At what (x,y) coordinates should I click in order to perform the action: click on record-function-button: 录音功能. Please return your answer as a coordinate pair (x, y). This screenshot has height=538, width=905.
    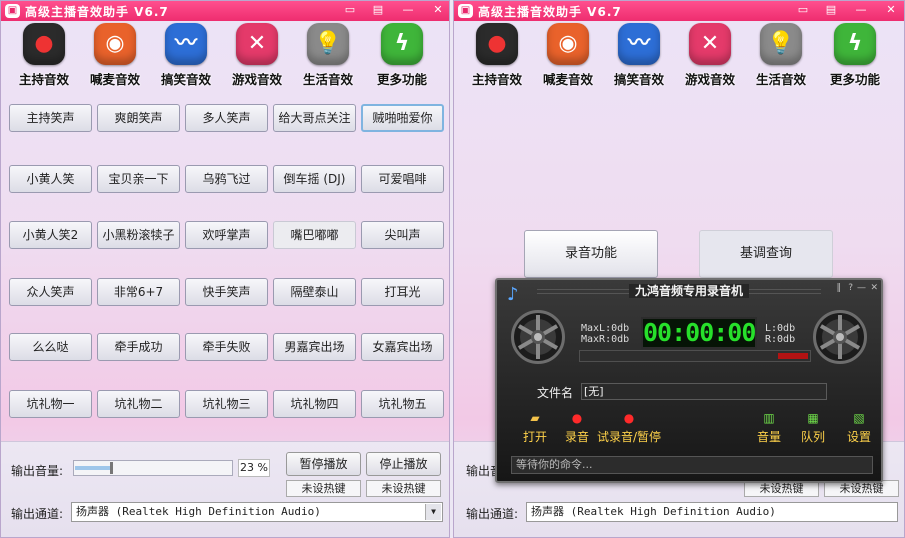
    Looking at the image, I should click on (591, 254).